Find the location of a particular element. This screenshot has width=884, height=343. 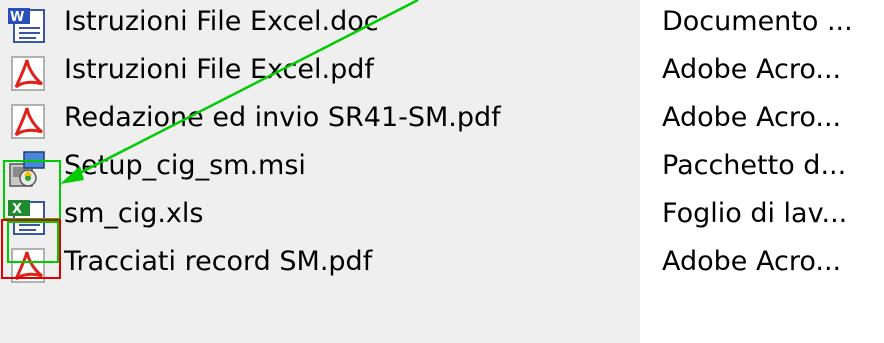

file-name: Istruzioni File Excel.pdf is located at coordinates (219, 69).